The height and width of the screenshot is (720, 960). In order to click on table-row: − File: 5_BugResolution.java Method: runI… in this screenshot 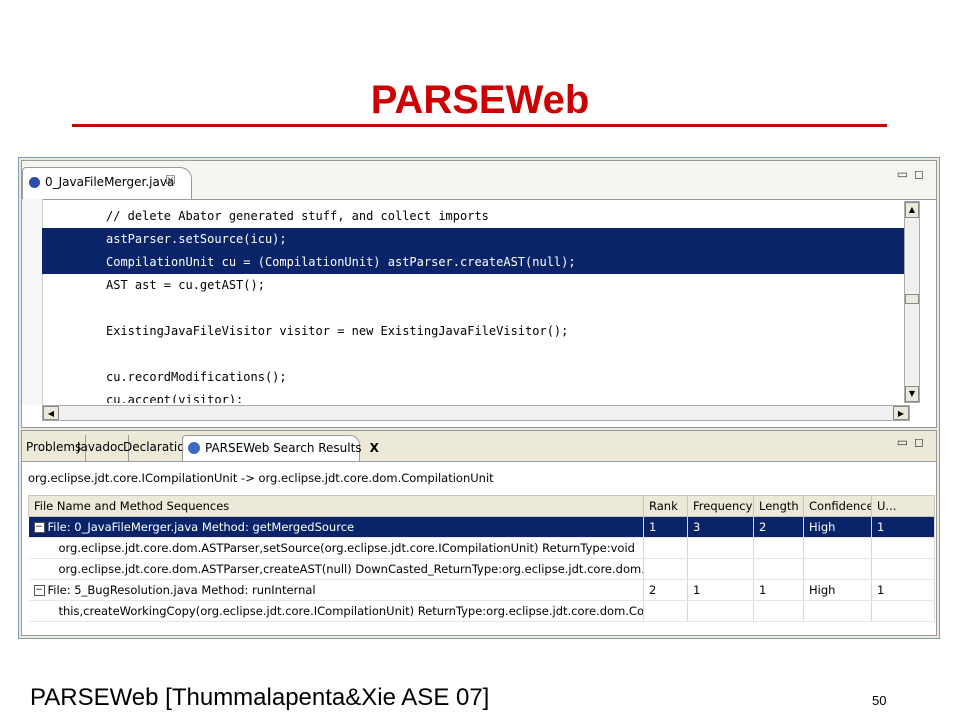, I will do `click(481, 590)`.